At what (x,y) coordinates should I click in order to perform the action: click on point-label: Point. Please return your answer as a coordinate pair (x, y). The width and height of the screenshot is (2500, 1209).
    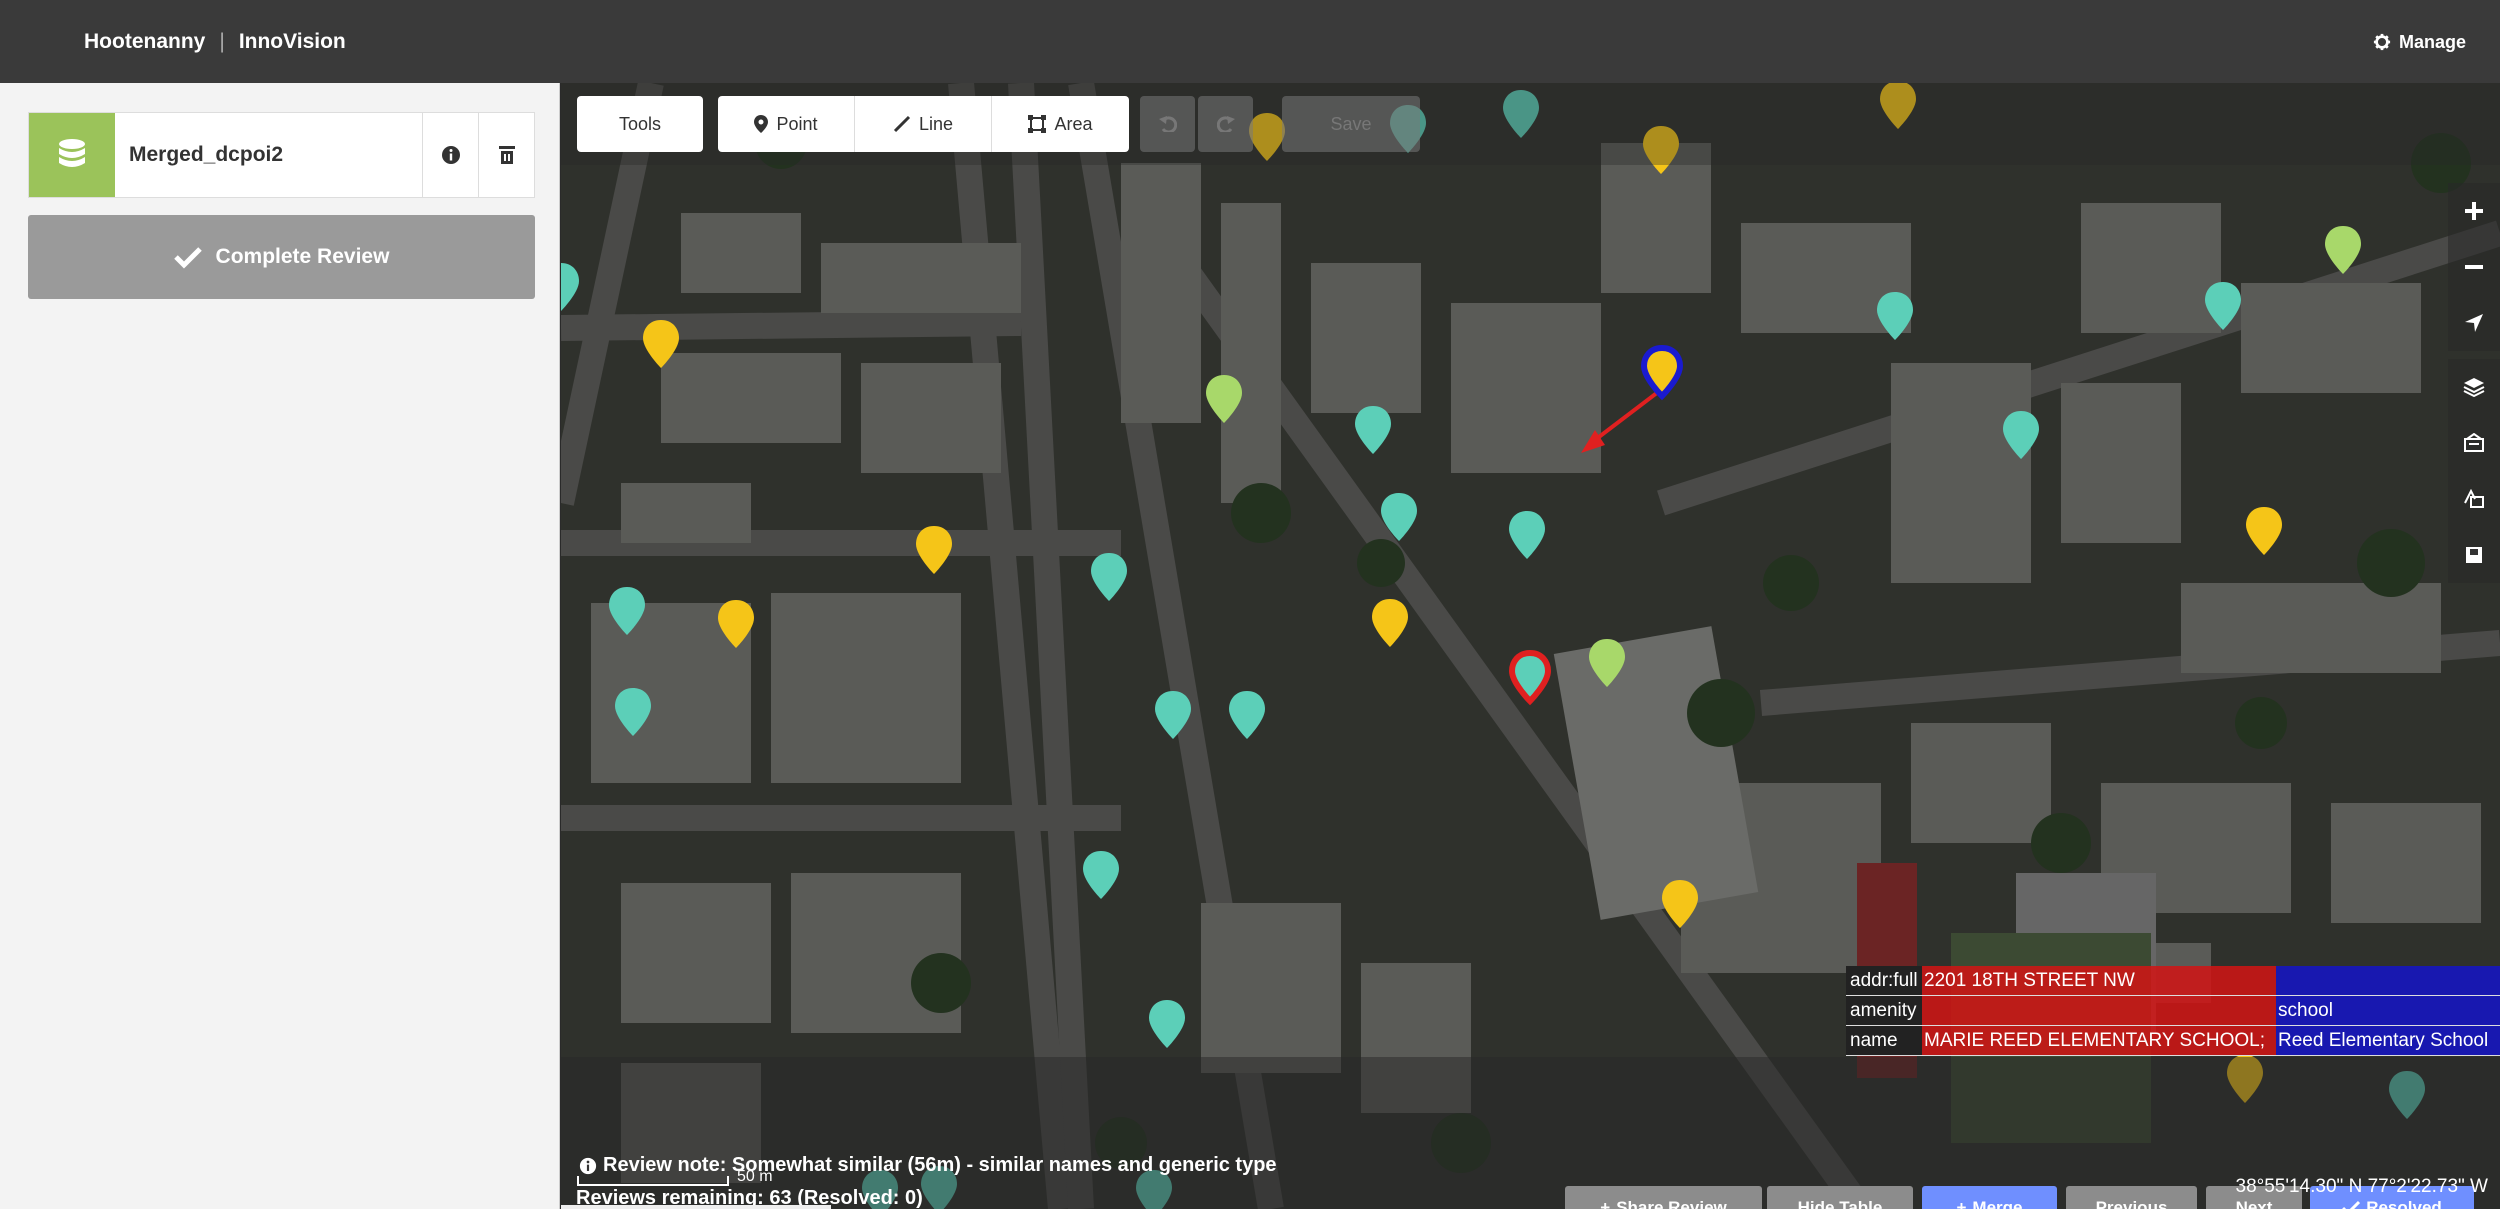
    Looking at the image, I should click on (797, 123).